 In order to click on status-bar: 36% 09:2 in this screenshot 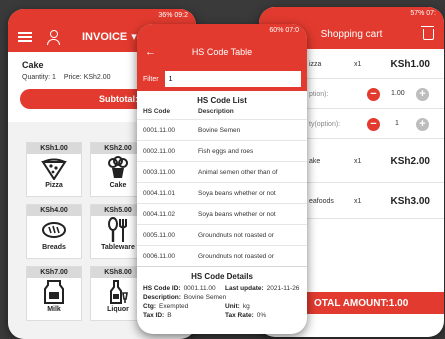, I will do `click(102, 15)`.